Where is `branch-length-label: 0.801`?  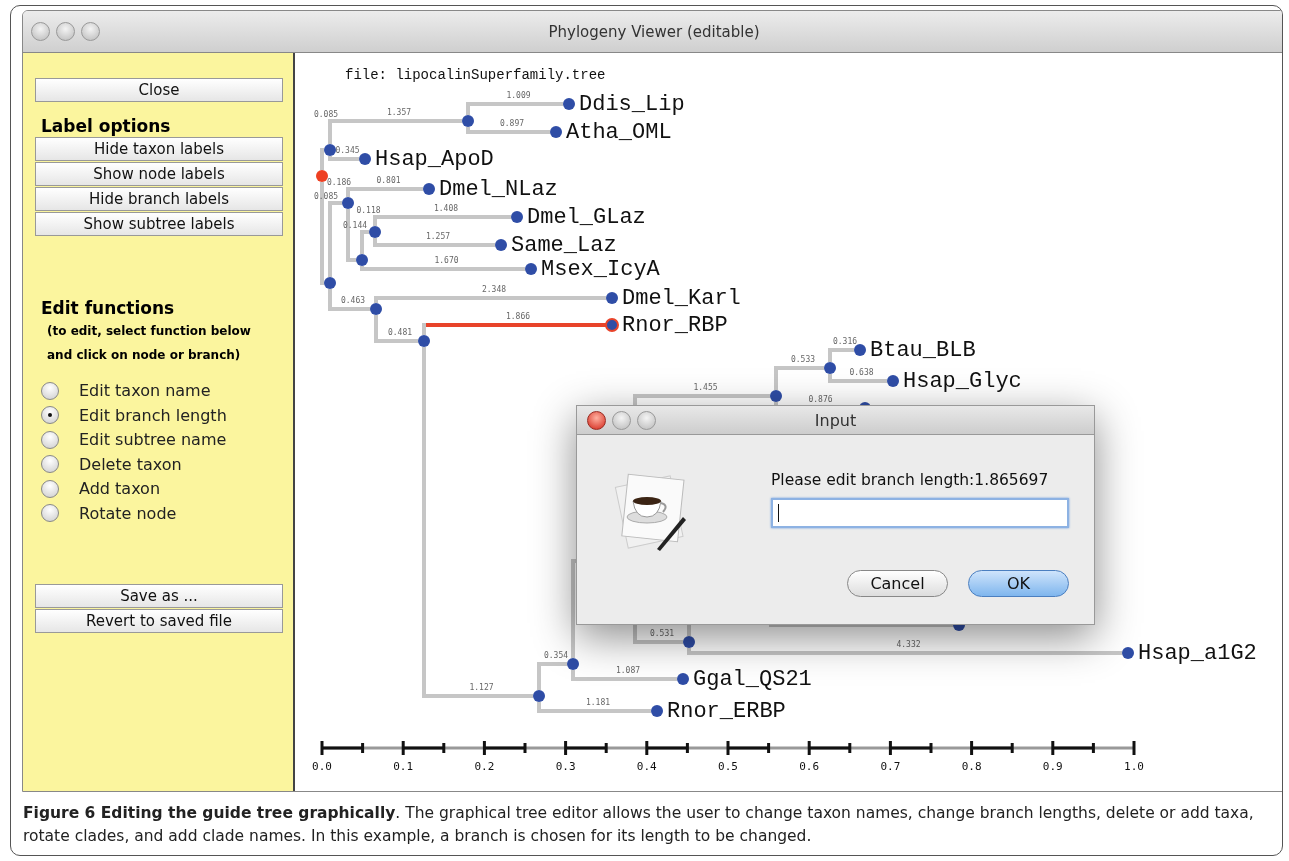
branch-length-label: 0.801 is located at coordinates (388, 180).